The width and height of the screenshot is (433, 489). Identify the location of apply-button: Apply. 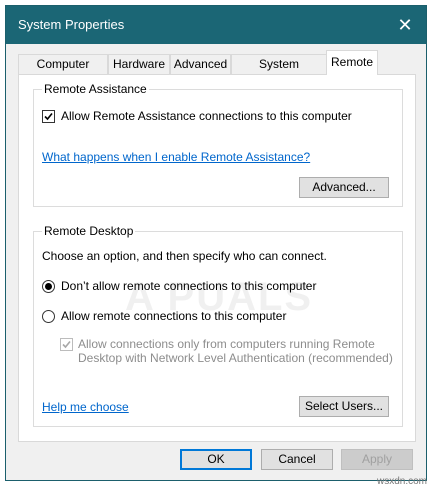
(377, 459).